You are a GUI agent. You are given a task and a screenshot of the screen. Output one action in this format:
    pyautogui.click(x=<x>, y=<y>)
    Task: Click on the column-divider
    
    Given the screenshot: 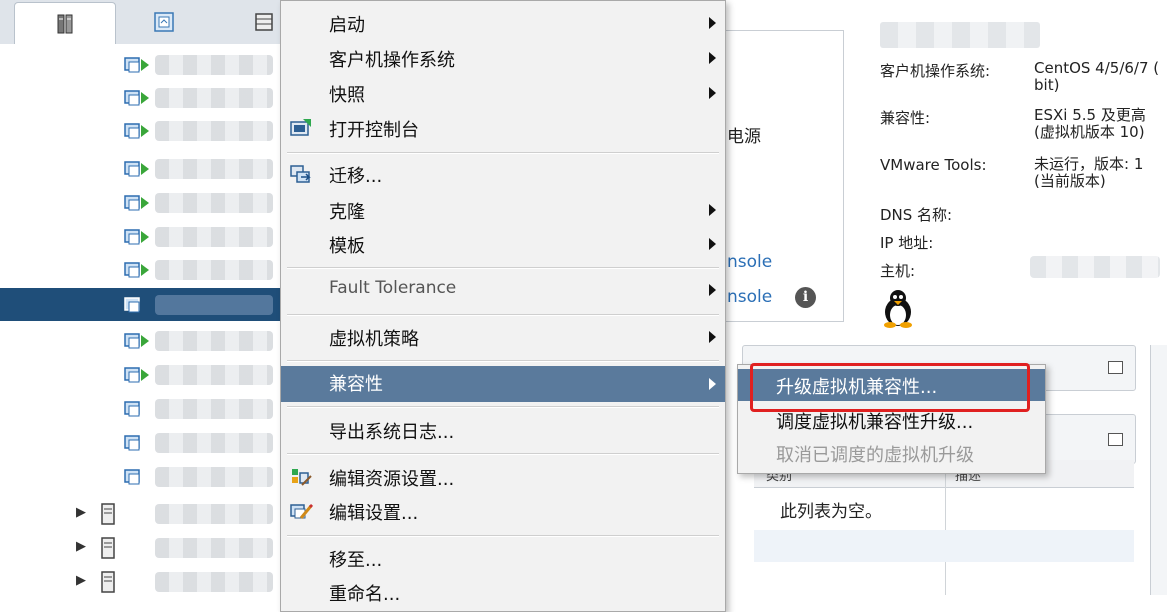 What is the action you would take?
    pyautogui.click(x=945, y=527)
    